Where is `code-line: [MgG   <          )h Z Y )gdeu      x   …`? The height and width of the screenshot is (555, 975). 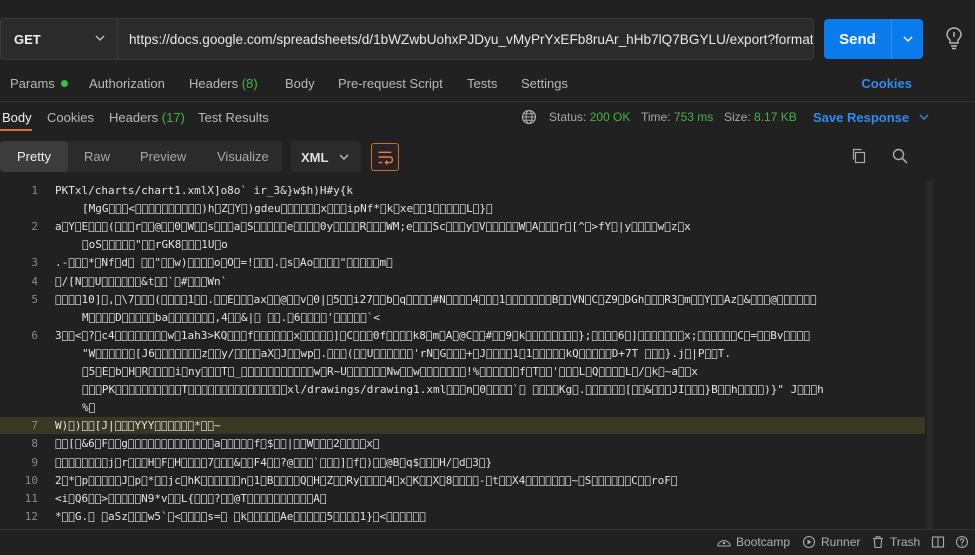 code-line: [MgG   <          )h Z Y )gdeu      x   … is located at coordinates (287, 208).